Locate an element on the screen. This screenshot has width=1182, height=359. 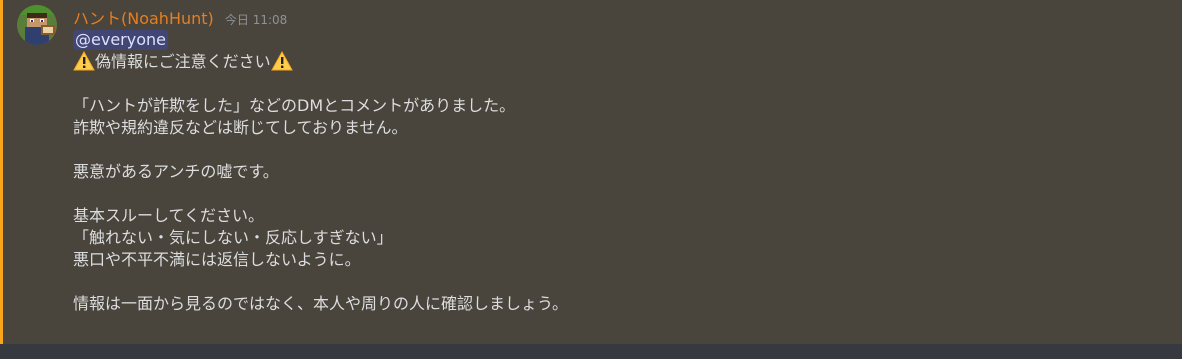
mention-highlight-bar is located at coordinates (1, 172).